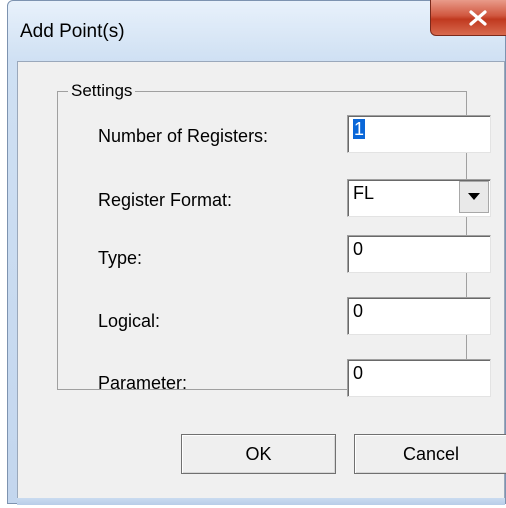 This screenshot has height=508, width=506. Describe the element at coordinates (129, 321) in the screenshot. I see `logical-label: Logical:` at that location.